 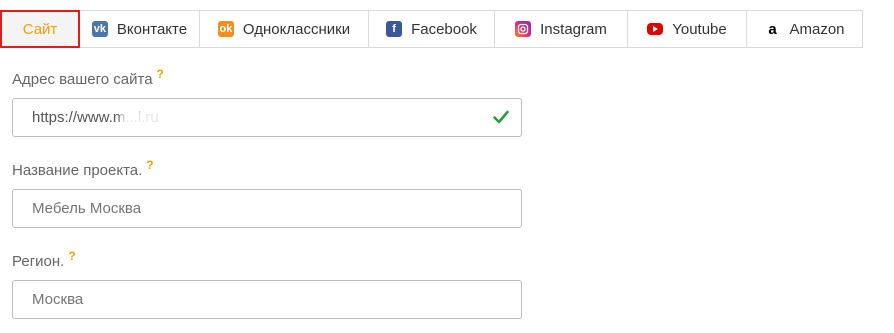 I want to click on site-address-input, so click(x=242, y=117).